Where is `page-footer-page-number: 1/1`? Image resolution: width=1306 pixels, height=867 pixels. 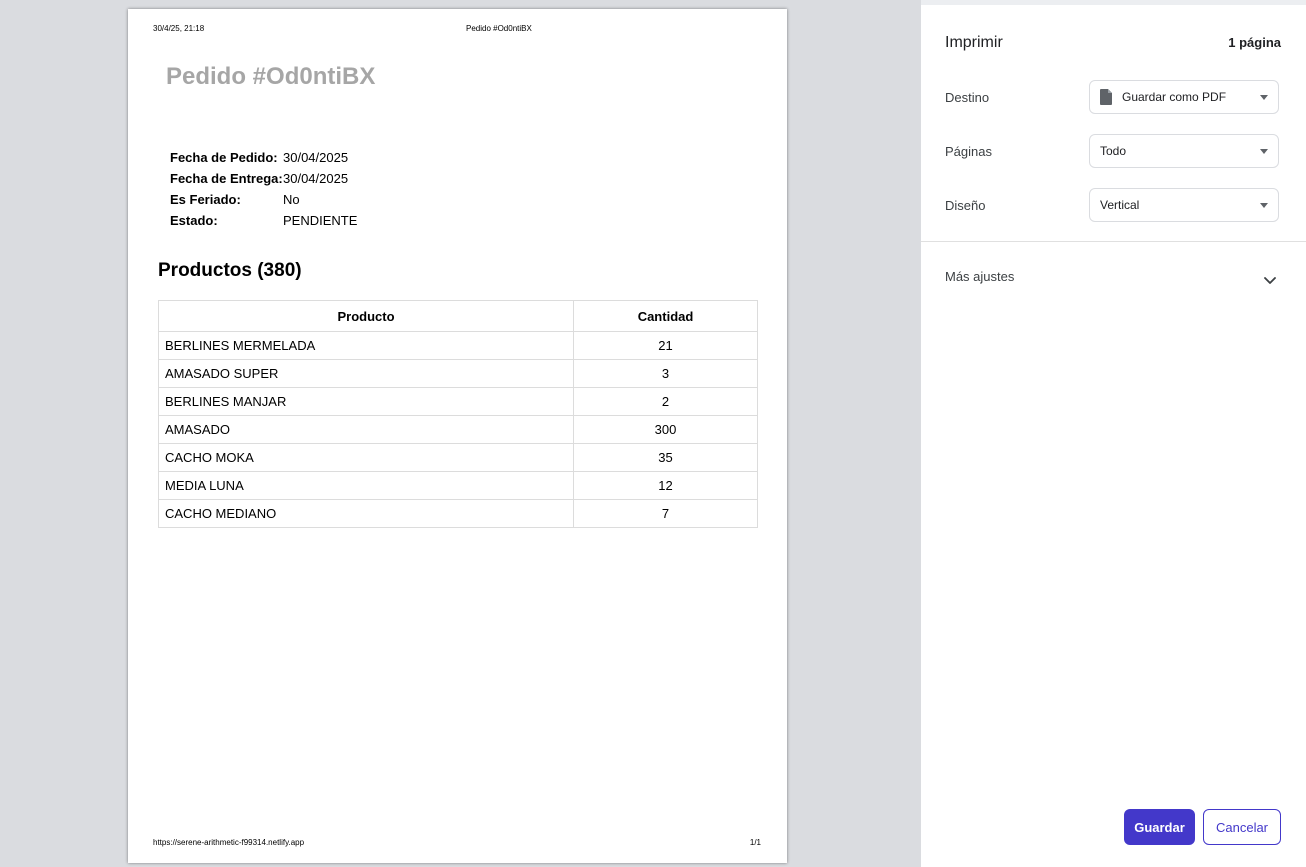 page-footer-page-number: 1/1 is located at coordinates (755, 842).